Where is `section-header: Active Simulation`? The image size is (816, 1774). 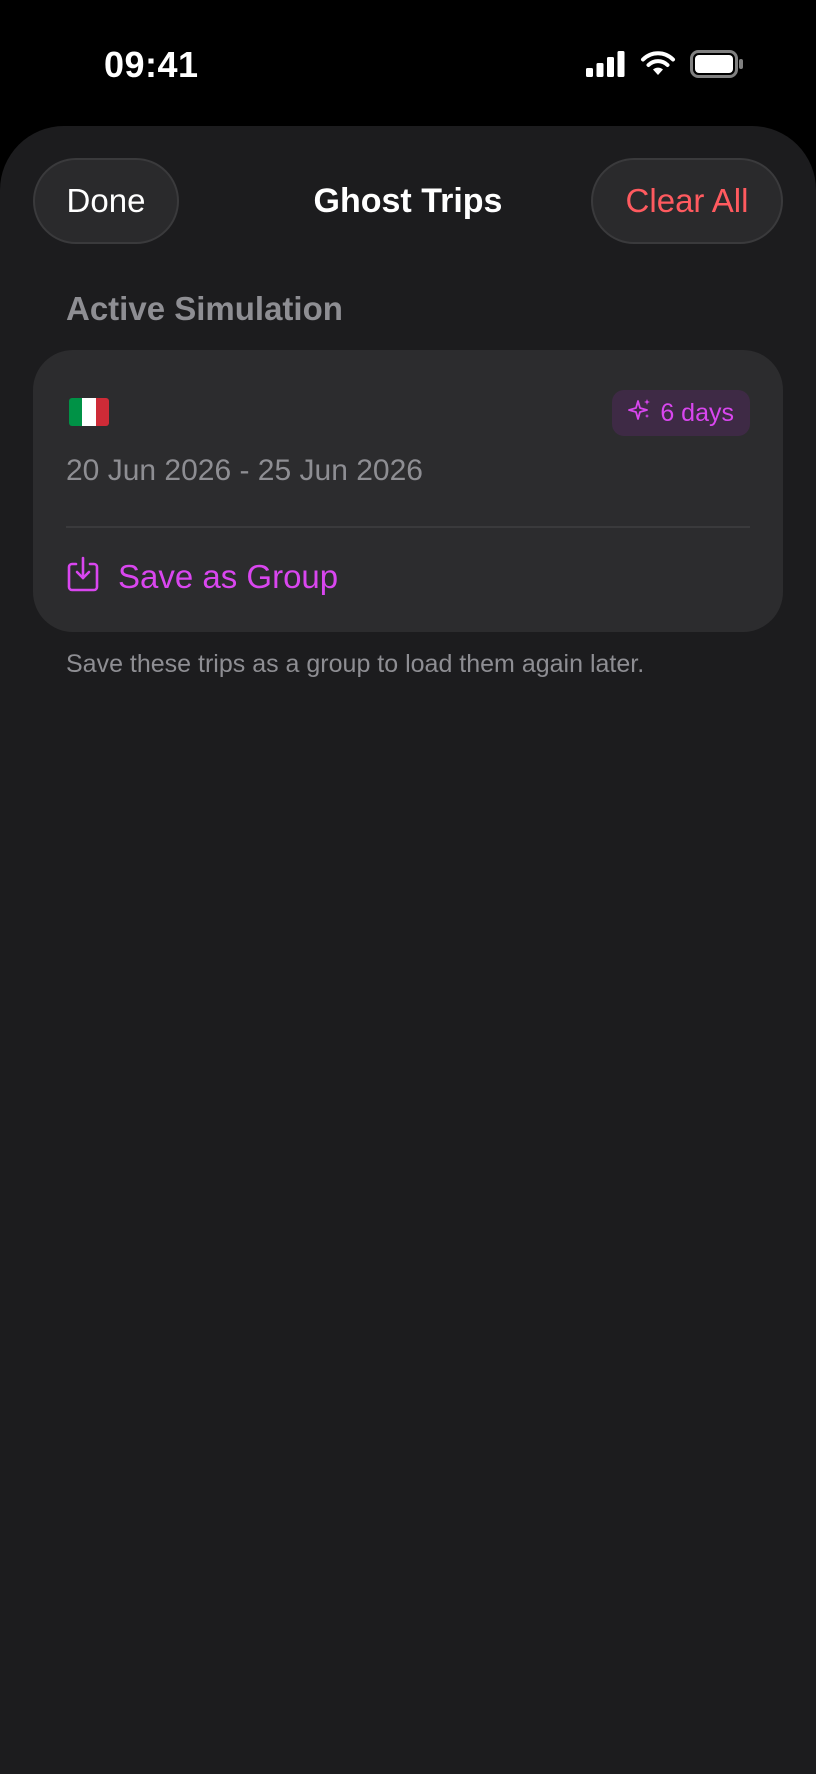 section-header: Active Simulation is located at coordinates (204, 308).